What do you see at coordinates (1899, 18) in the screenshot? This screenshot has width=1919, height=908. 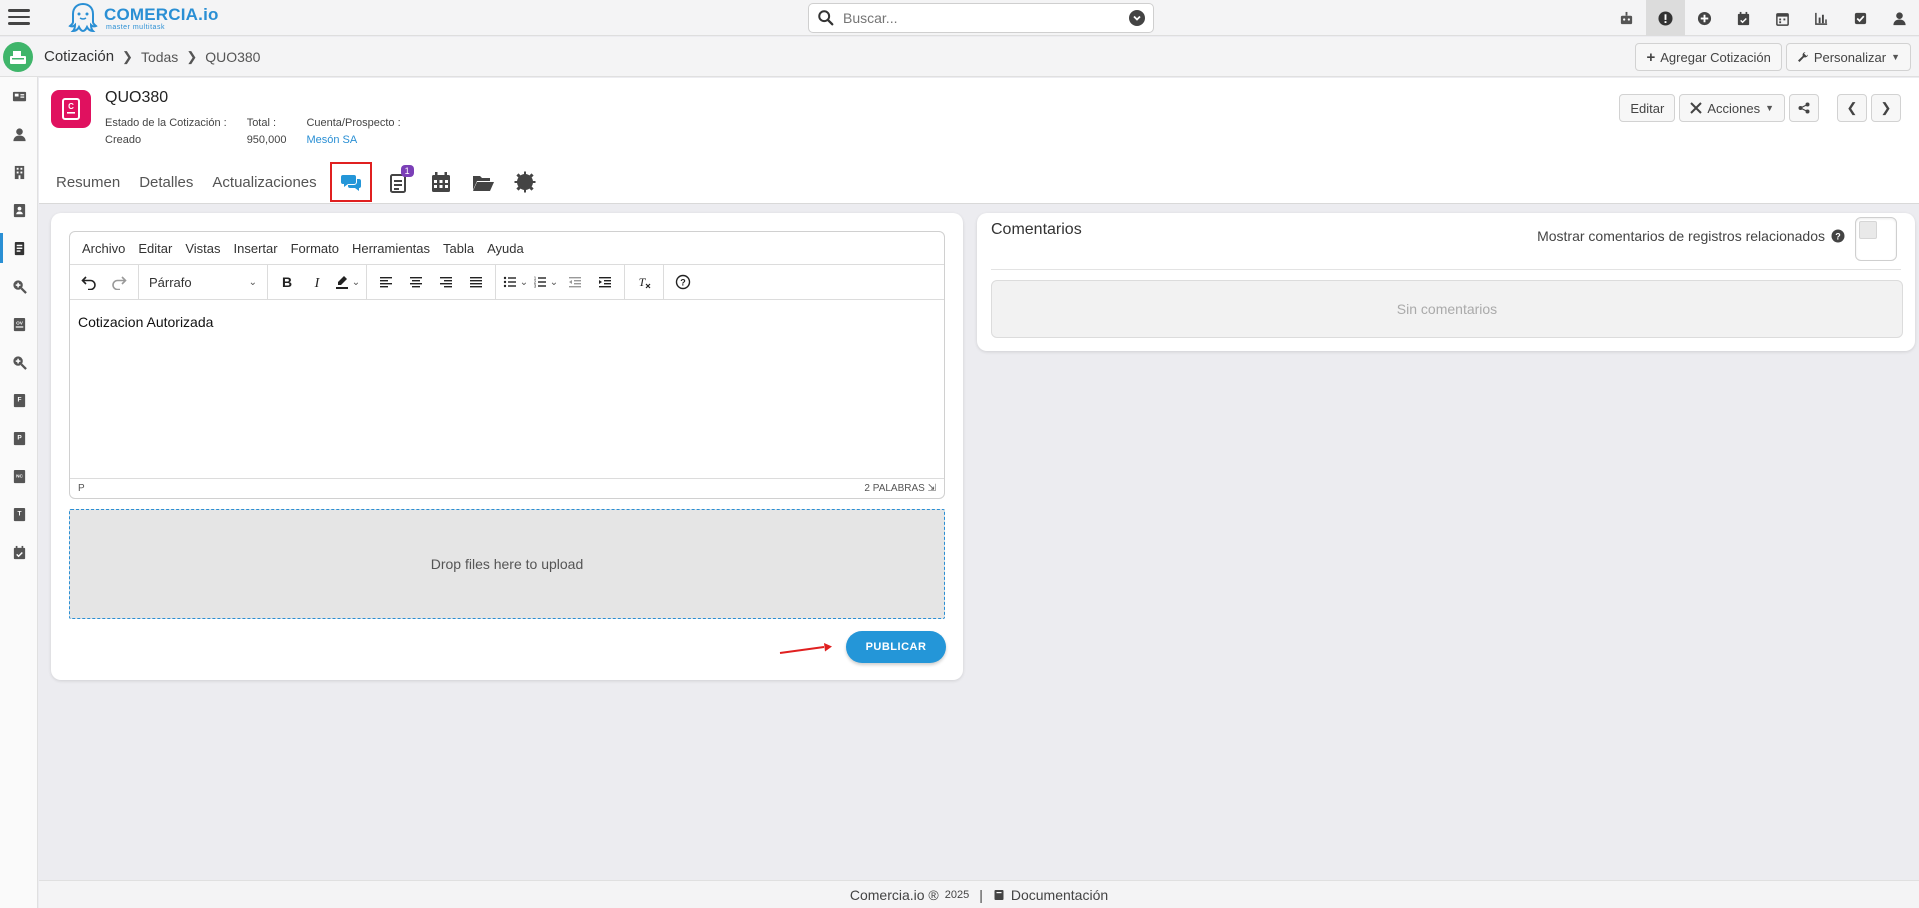 I see `user-icon` at bounding box center [1899, 18].